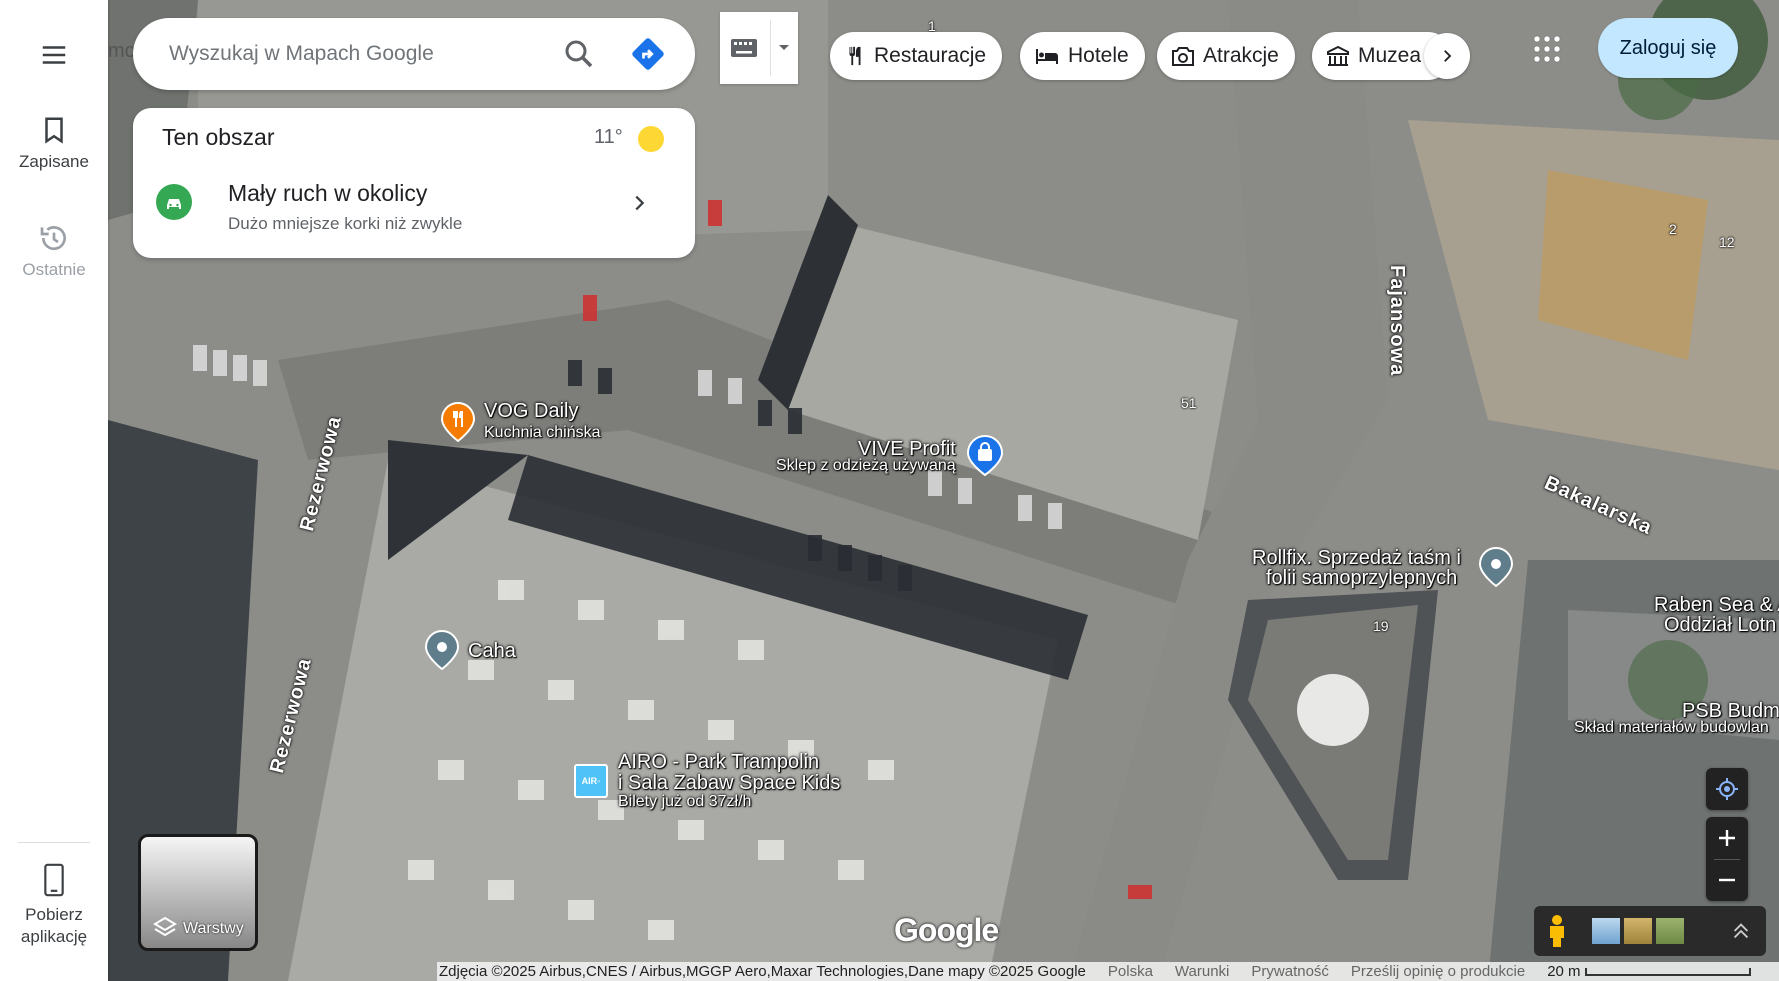 The height and width of the screenshot is (981, 1779). Describe the element at coordinates (729, 783) in the screenshot. I see `place-name-airo-line2: i Sala Zabaw Space Kids` at that location.